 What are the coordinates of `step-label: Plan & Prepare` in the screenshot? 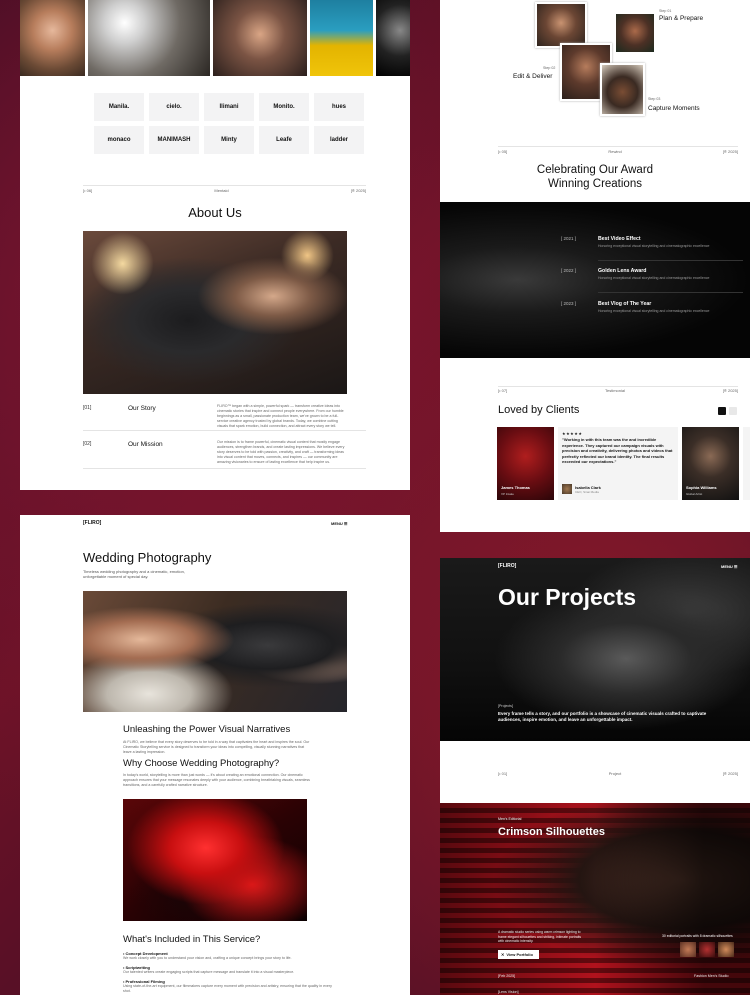 It's located at (681, 18).